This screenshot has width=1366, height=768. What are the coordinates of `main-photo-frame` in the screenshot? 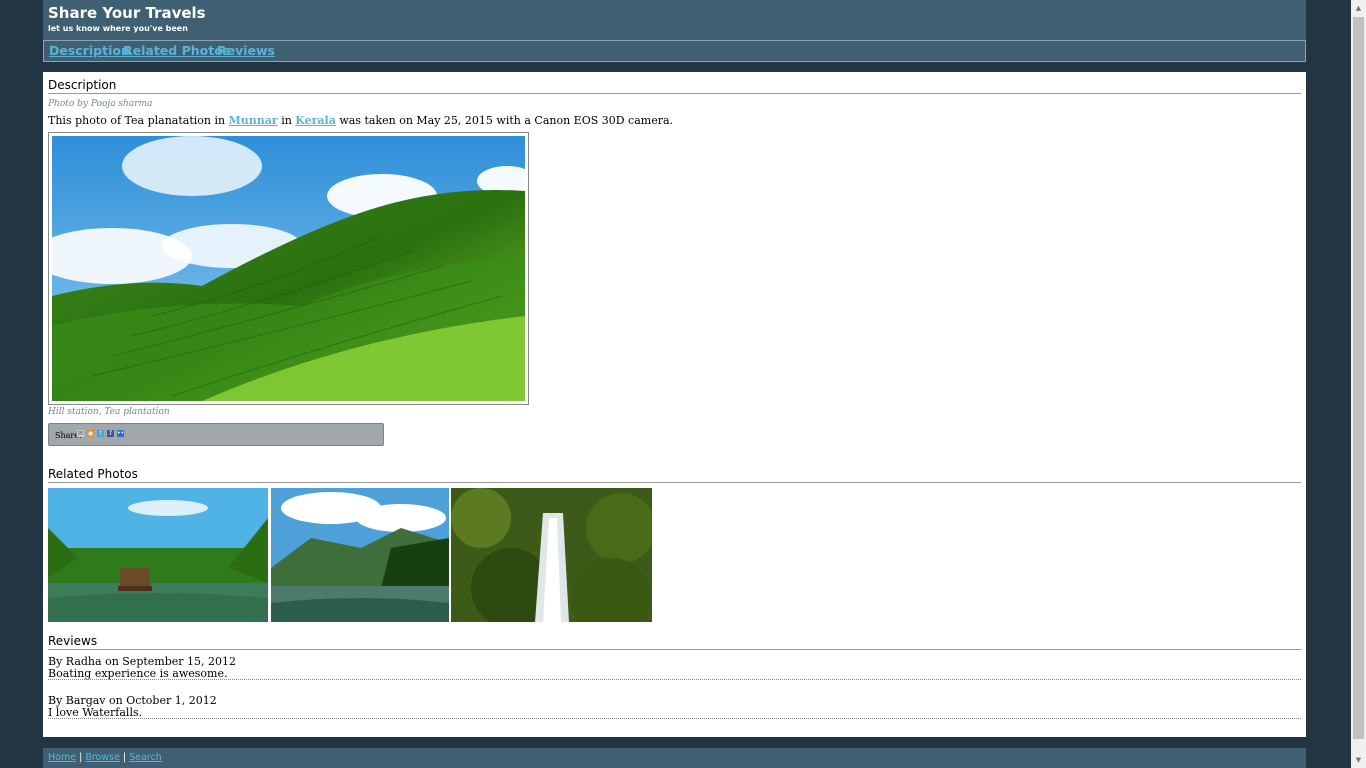 It's located at (288, 268).